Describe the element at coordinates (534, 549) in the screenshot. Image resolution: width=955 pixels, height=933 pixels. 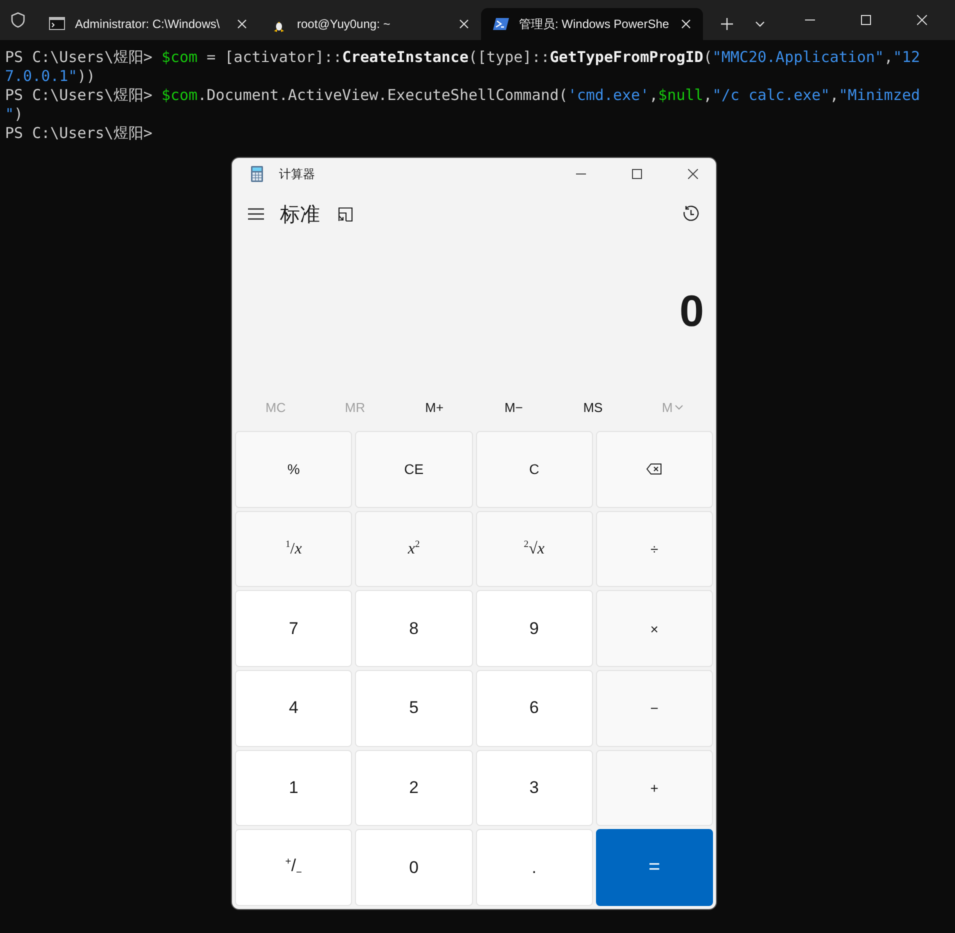
I see `key-button: $^{2}$√x` at that location.